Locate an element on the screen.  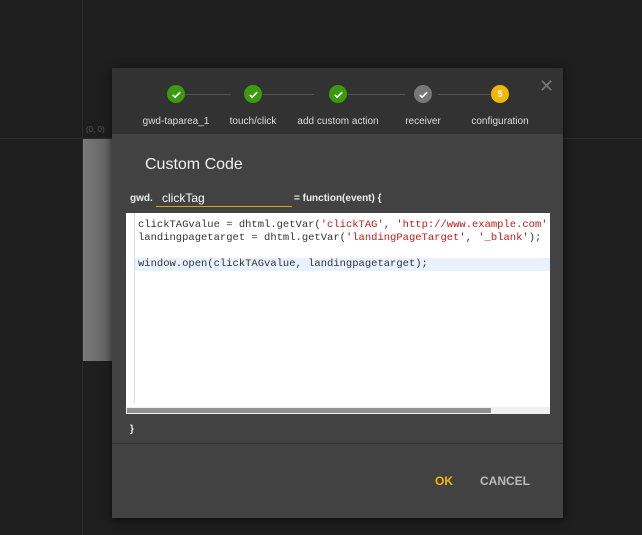
function-signature: = function(event) { is located at coordinates (338, 198).